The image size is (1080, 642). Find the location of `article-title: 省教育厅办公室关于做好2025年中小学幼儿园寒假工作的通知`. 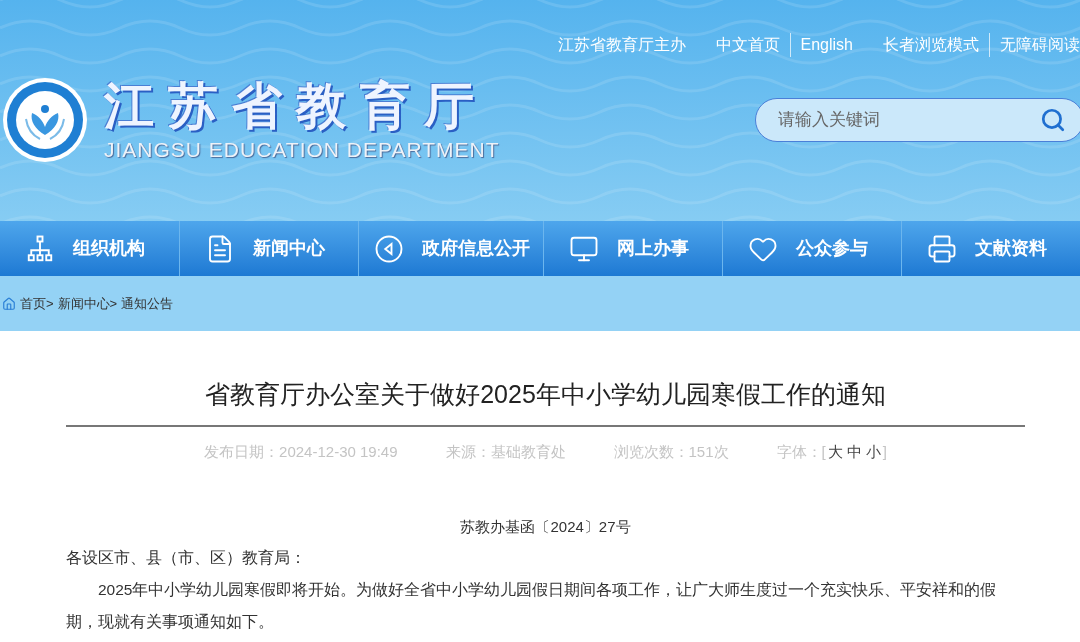

article-title: 省教育厅办公室关于做好2025年中小学幼儿园寒假工作的通知 is located at coordinates (545, 401).